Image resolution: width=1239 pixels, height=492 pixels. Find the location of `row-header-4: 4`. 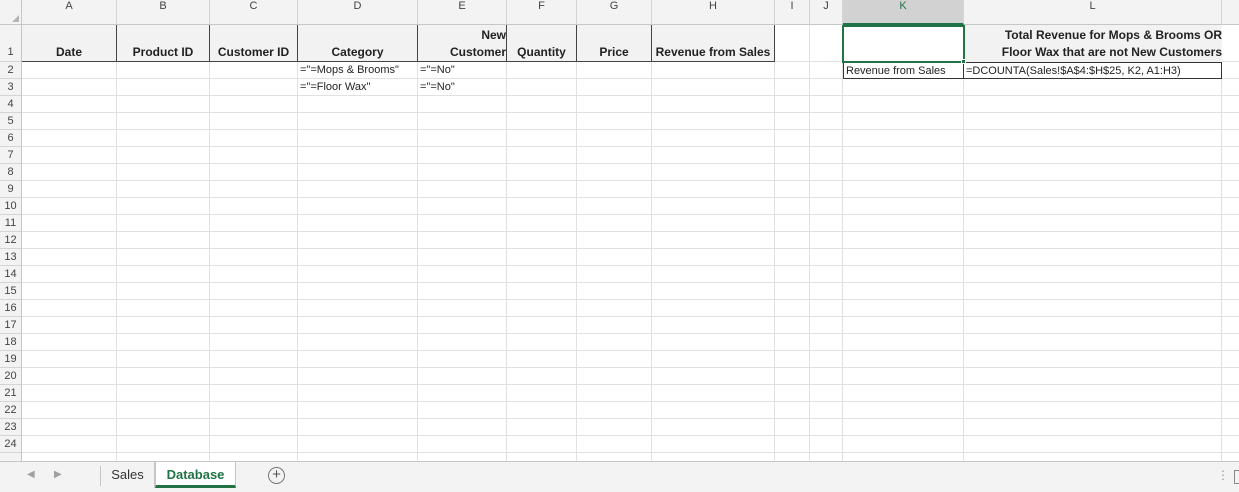

row-header-4: 4 is located at coordinates (11, 104).